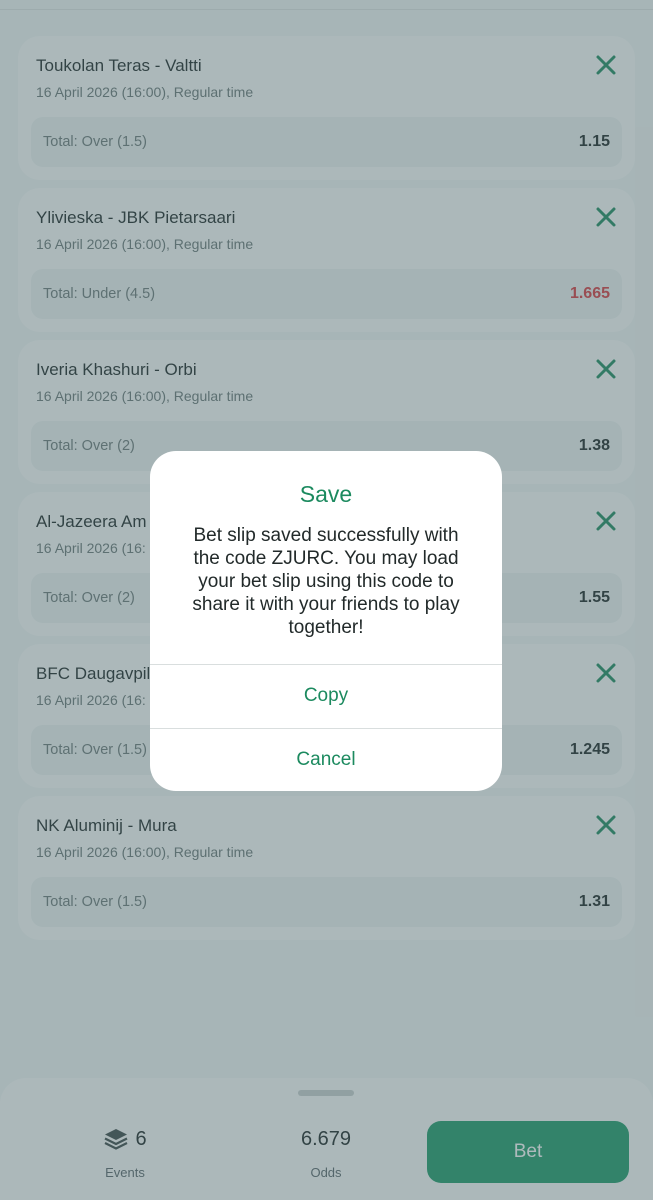 Image resolution: width=653 pixels, height=1200 pixels. Describe the element at coordinates (326, 695) in the screenshot. I see `copy-button: Copy` at that location.